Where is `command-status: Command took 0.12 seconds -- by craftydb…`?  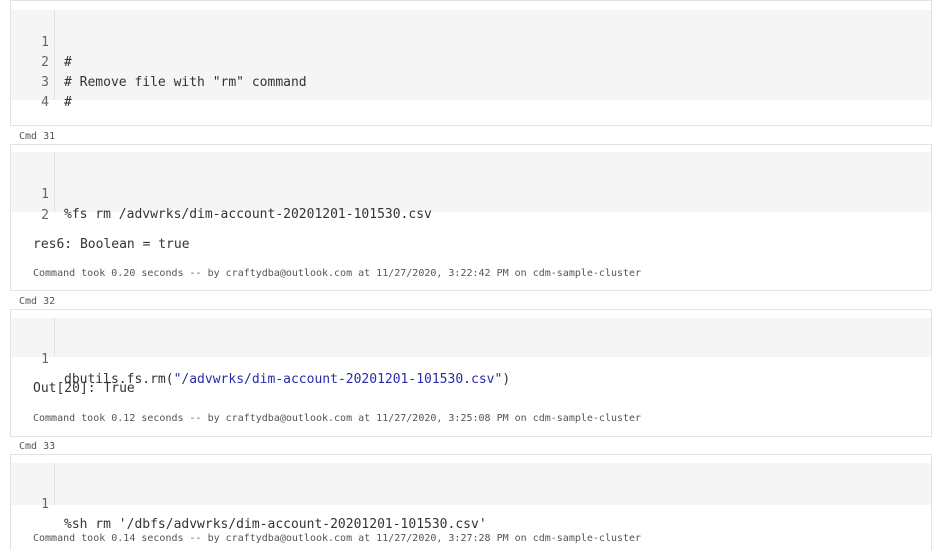
command-status: Command took 0.12 seconds -- by craftydb… is located at coordinates (337, 418).